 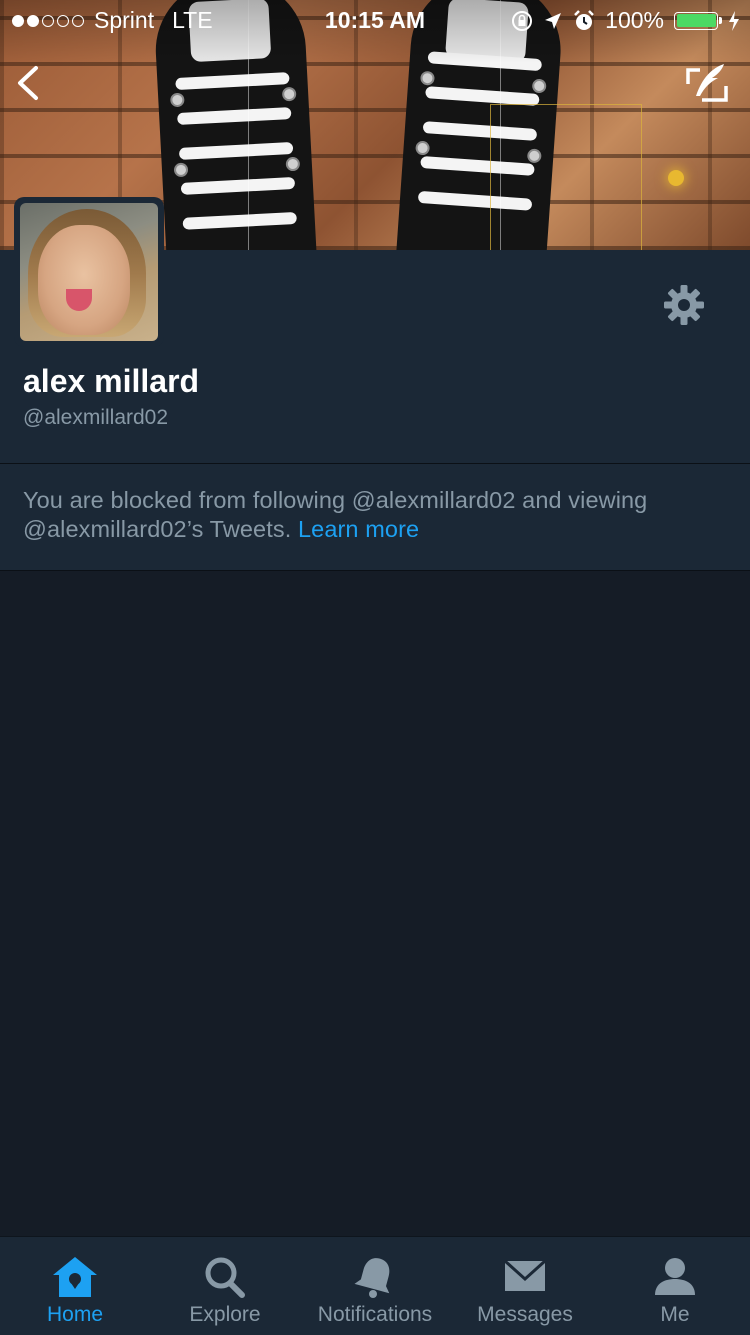 I want to click on compose-tweet-button, so click(x=707, y=85).